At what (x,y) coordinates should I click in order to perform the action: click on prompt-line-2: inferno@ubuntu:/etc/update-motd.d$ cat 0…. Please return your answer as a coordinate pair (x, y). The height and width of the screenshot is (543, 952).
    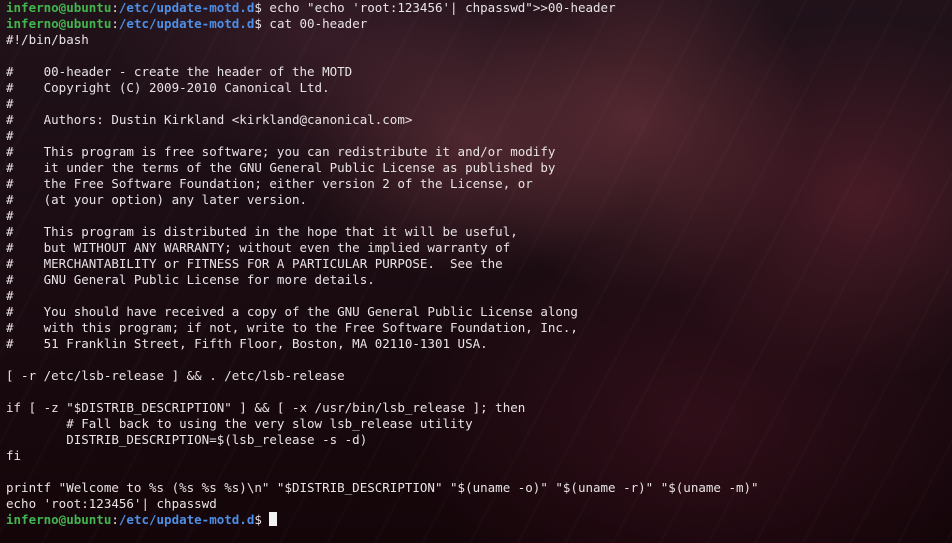
    Looking at the image, I should click on (382, 24).